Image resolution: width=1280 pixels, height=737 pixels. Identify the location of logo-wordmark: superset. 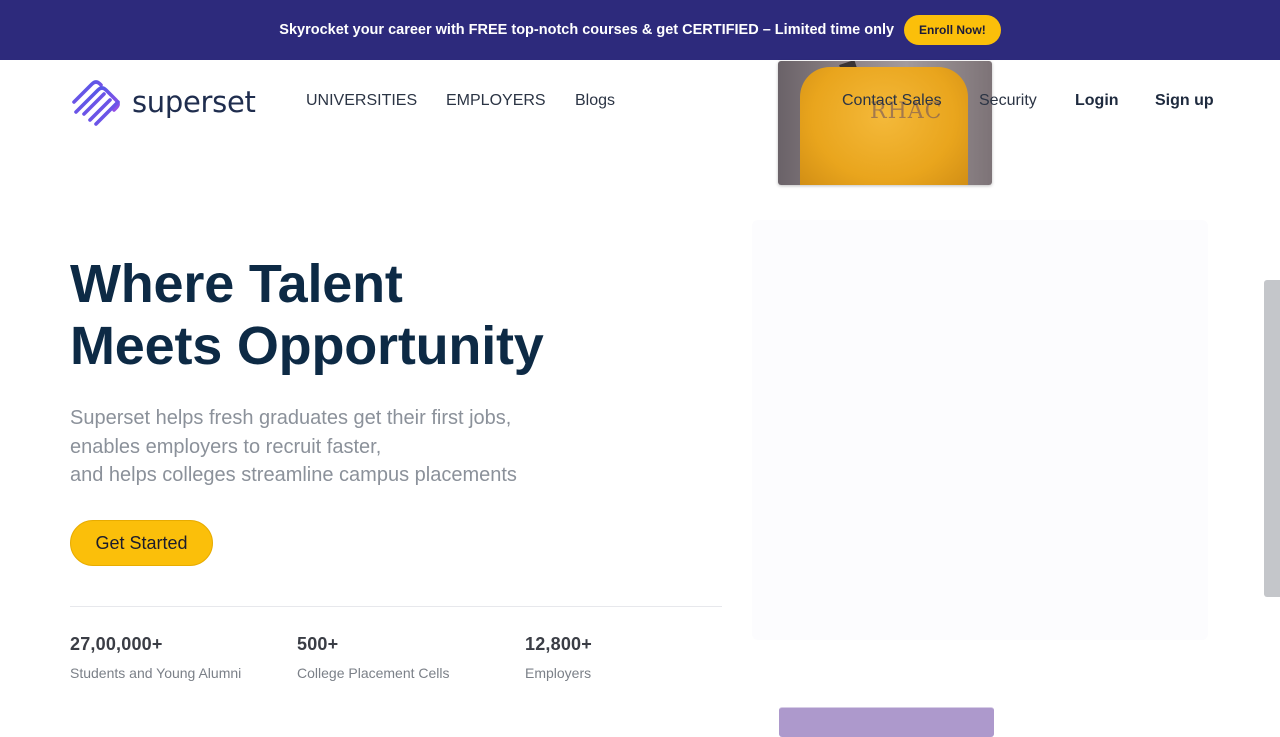
(194, 102).